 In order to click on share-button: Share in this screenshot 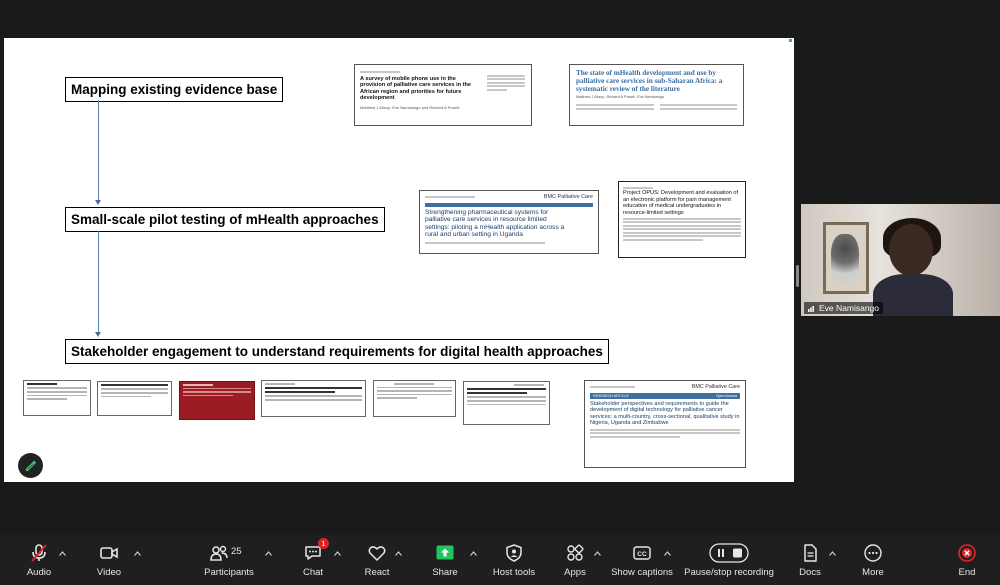, I will do `click(445, 560)`.